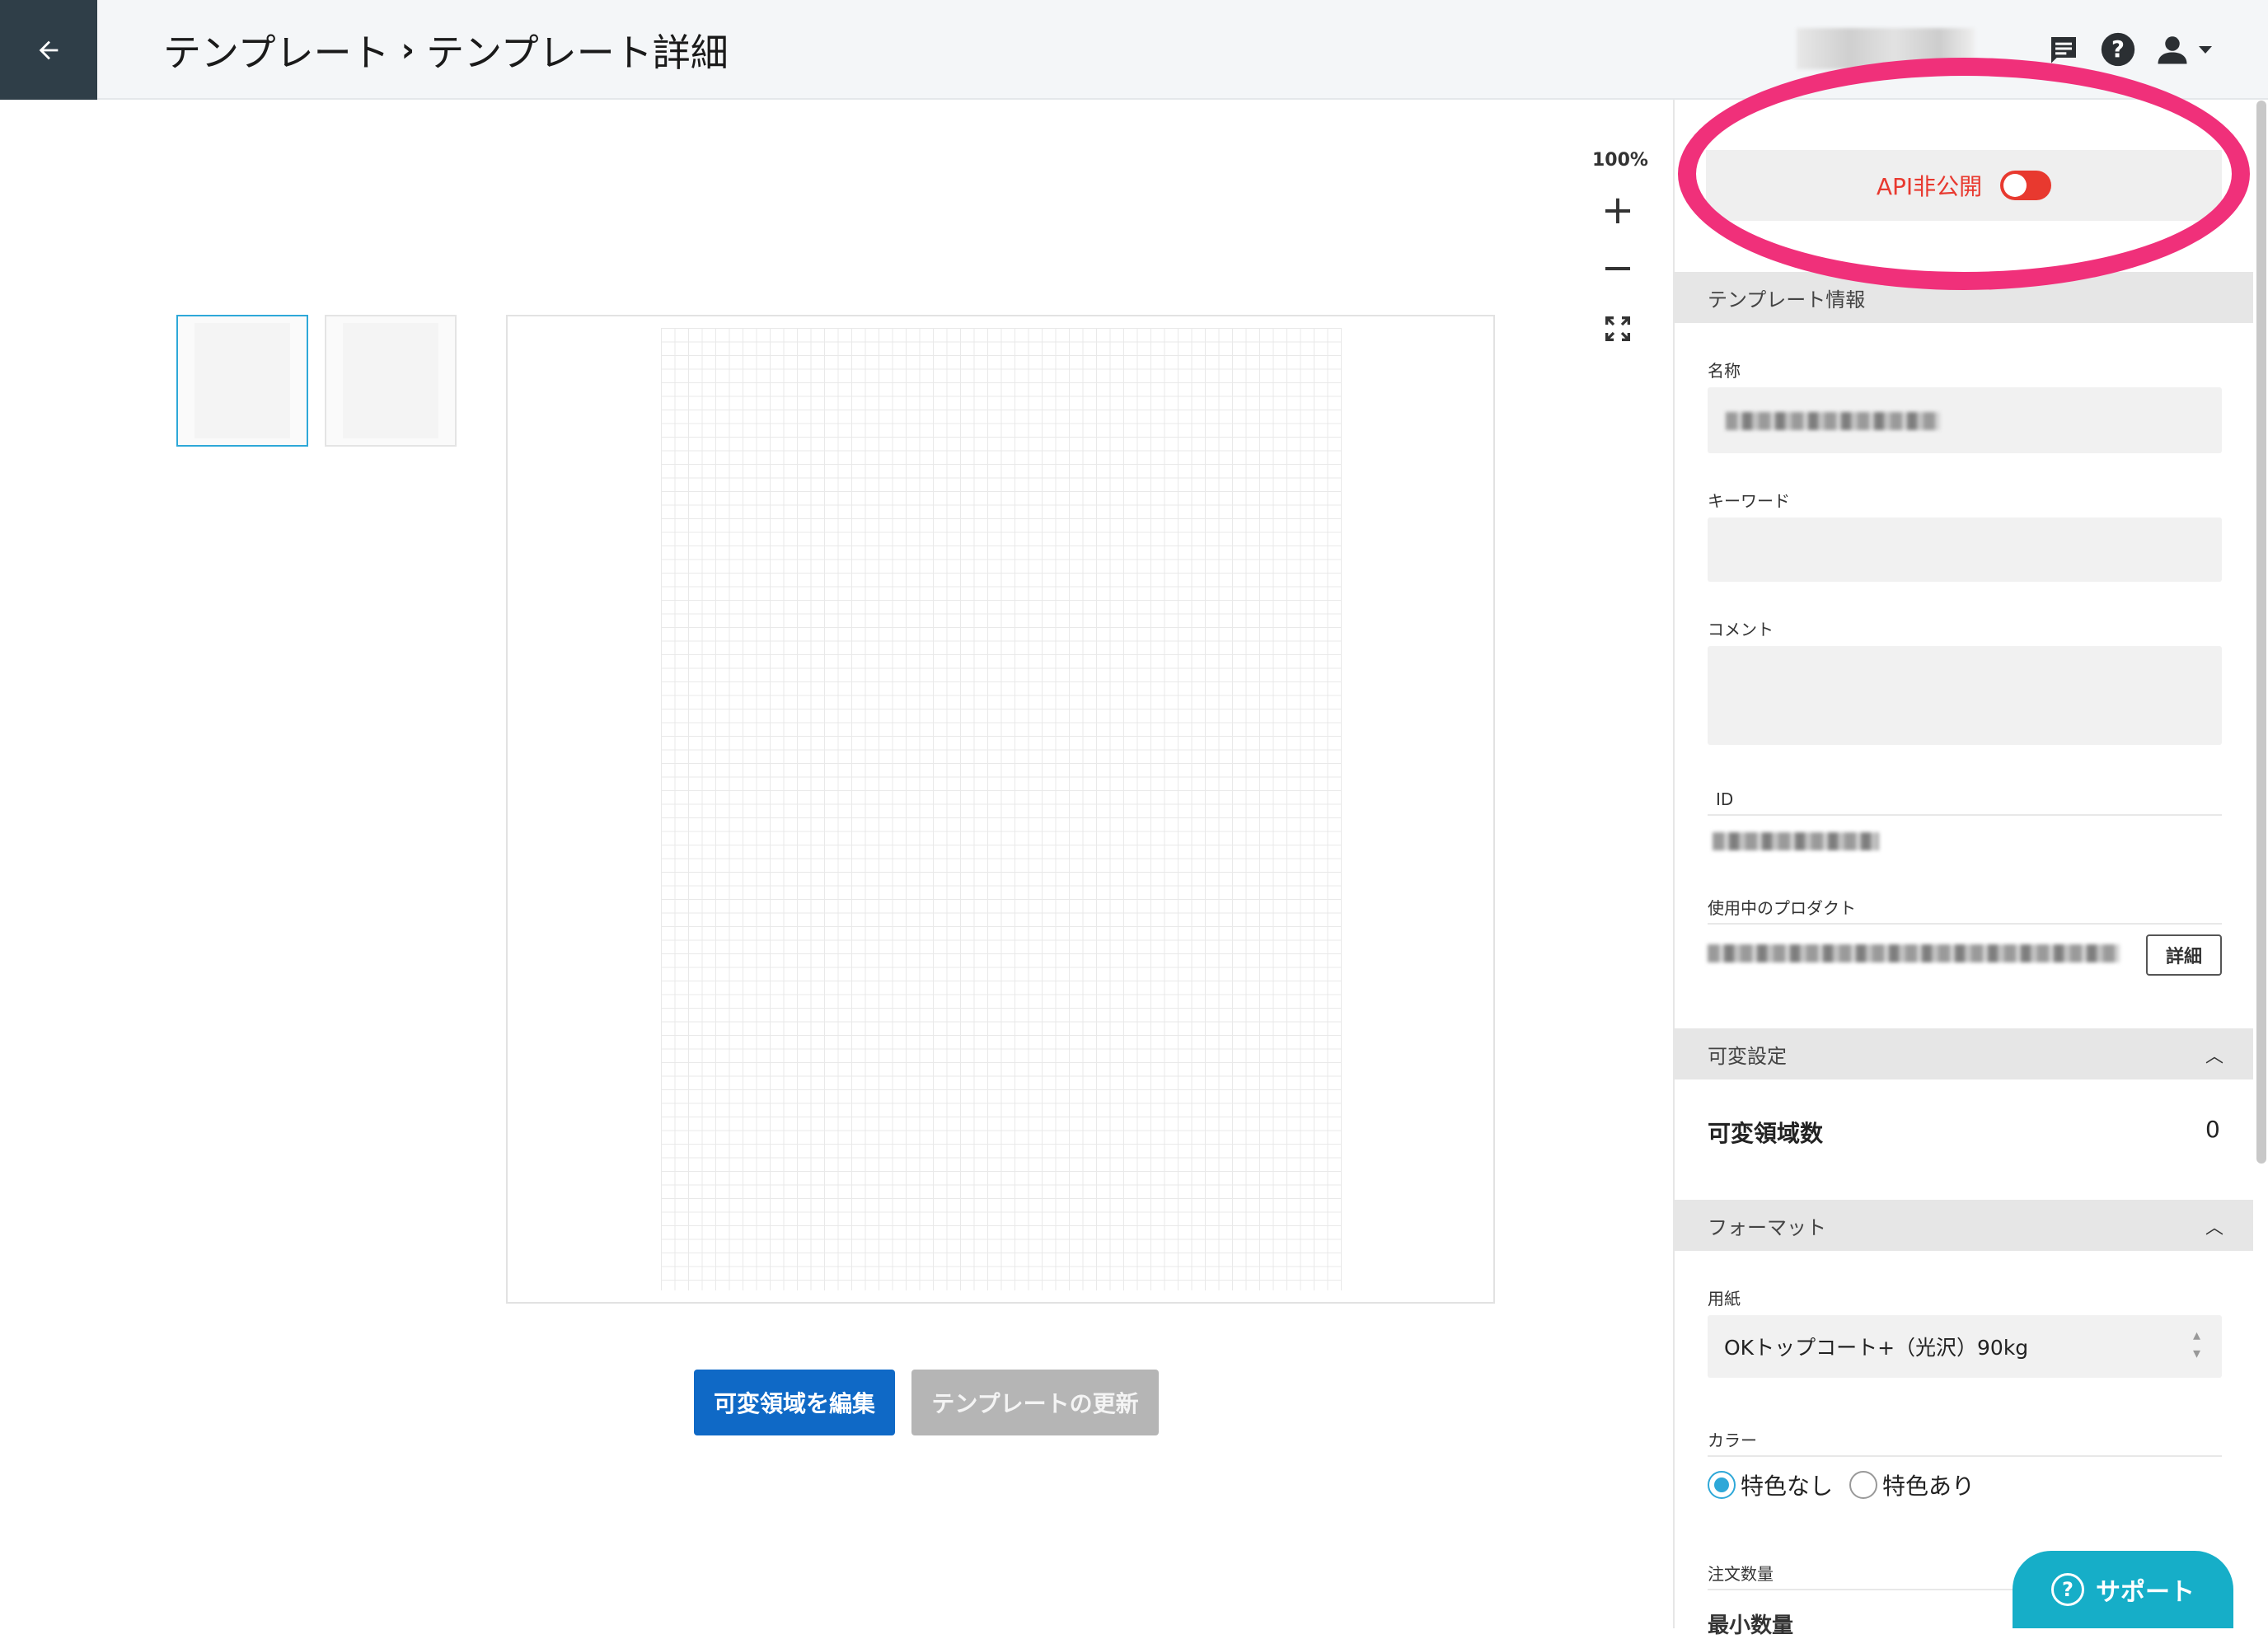 Image resolution: width=2268 pixels, height=1639 pixels. What do you see at coordinates (1965, 420) in the screenshot?
I see `name-field` at bounding box center [1965, 420].